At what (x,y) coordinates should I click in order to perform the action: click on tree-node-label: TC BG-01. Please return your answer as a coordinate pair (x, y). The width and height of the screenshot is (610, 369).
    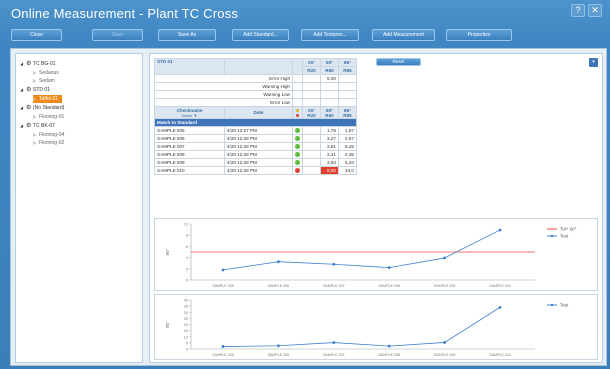
    Looking at the image, I should click on (44, 64).